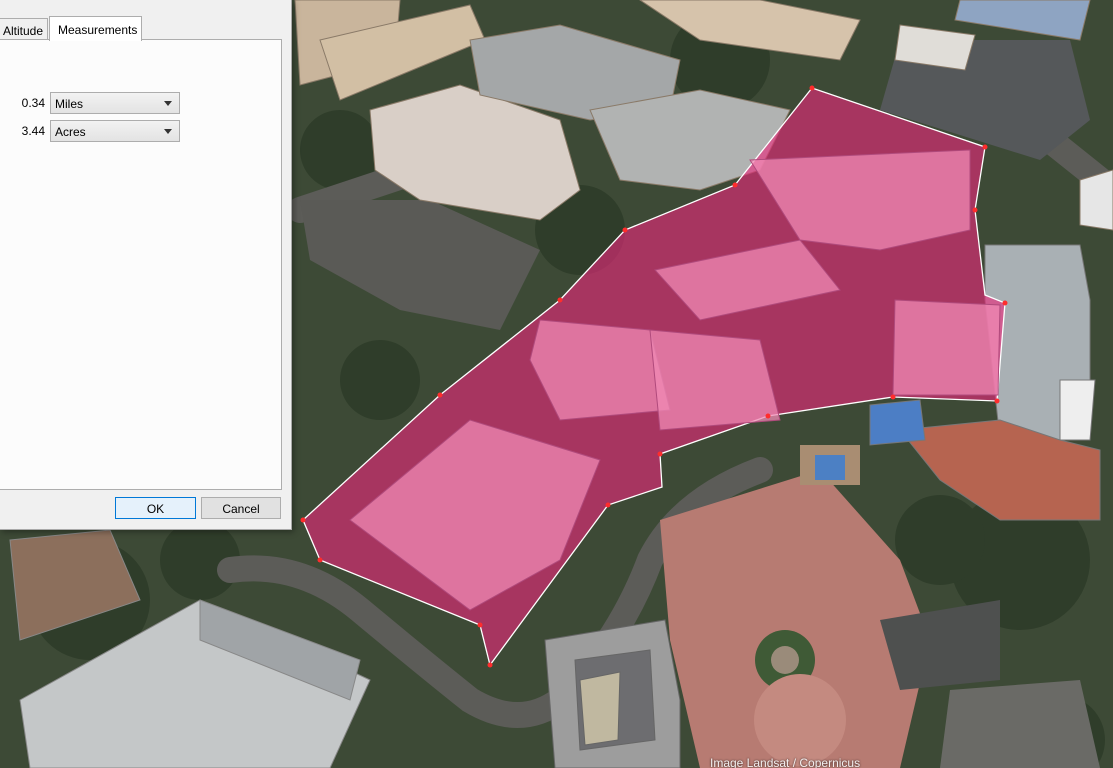 This screenshot has height=768, width=1113. I want to click on tab-measurements: Measurements, so click(95, 28).